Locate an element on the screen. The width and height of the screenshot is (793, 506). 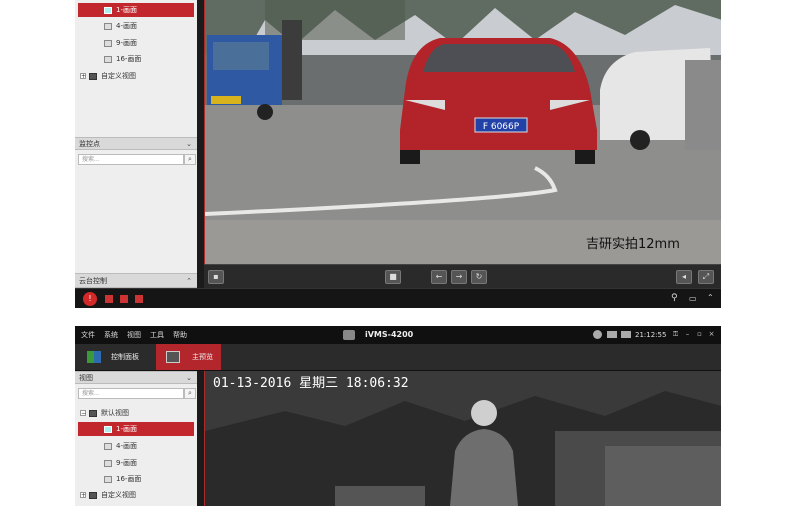
clock-text: 21:12:55 is located at coordinates (651, 335).